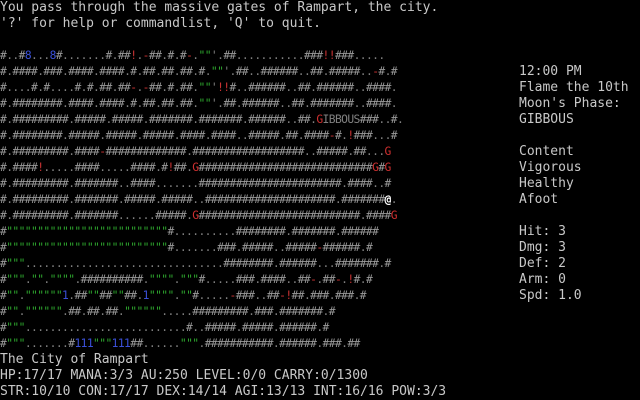 This screenshot has width=640, height=400. Describe the element at coordinates (542, 263) in the screenshot. I see `stat-def: Def: 2` at that location.